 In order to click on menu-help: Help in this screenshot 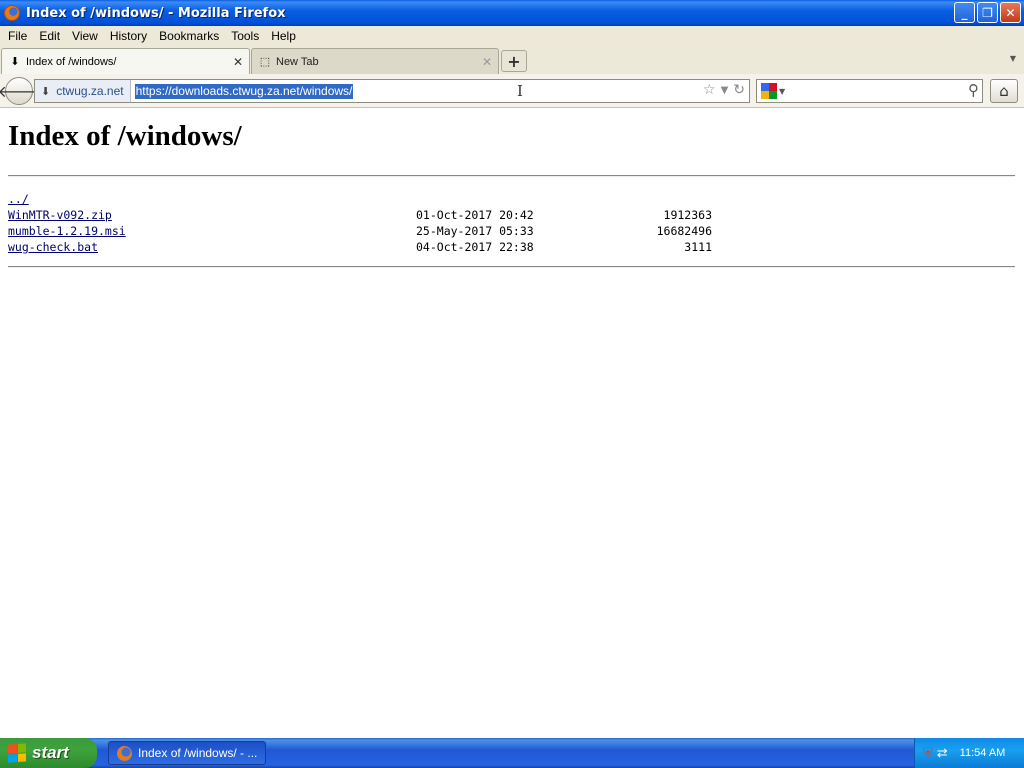, I will do `click(283, 36)`.